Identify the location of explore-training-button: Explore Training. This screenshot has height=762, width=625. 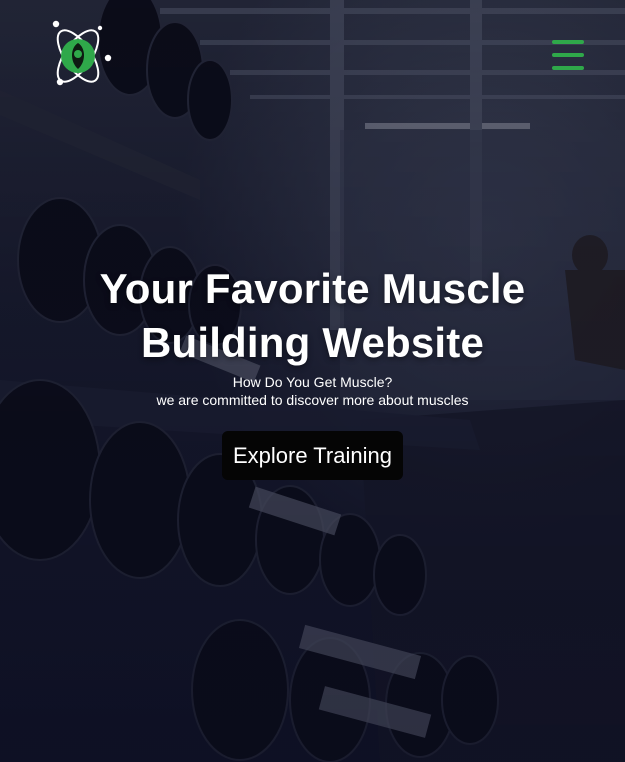
(312, 455).